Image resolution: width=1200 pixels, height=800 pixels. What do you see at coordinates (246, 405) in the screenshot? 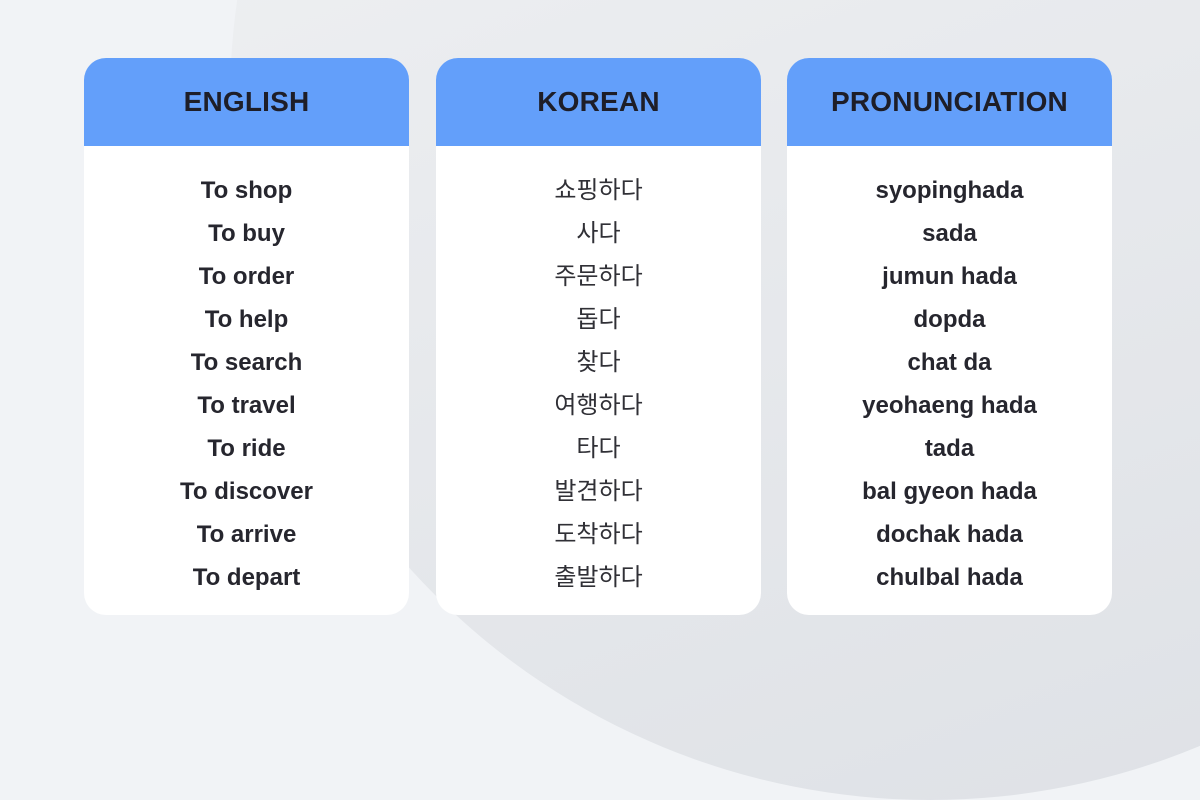
I see `english-word: To travel` at bounding box center [246, 405].